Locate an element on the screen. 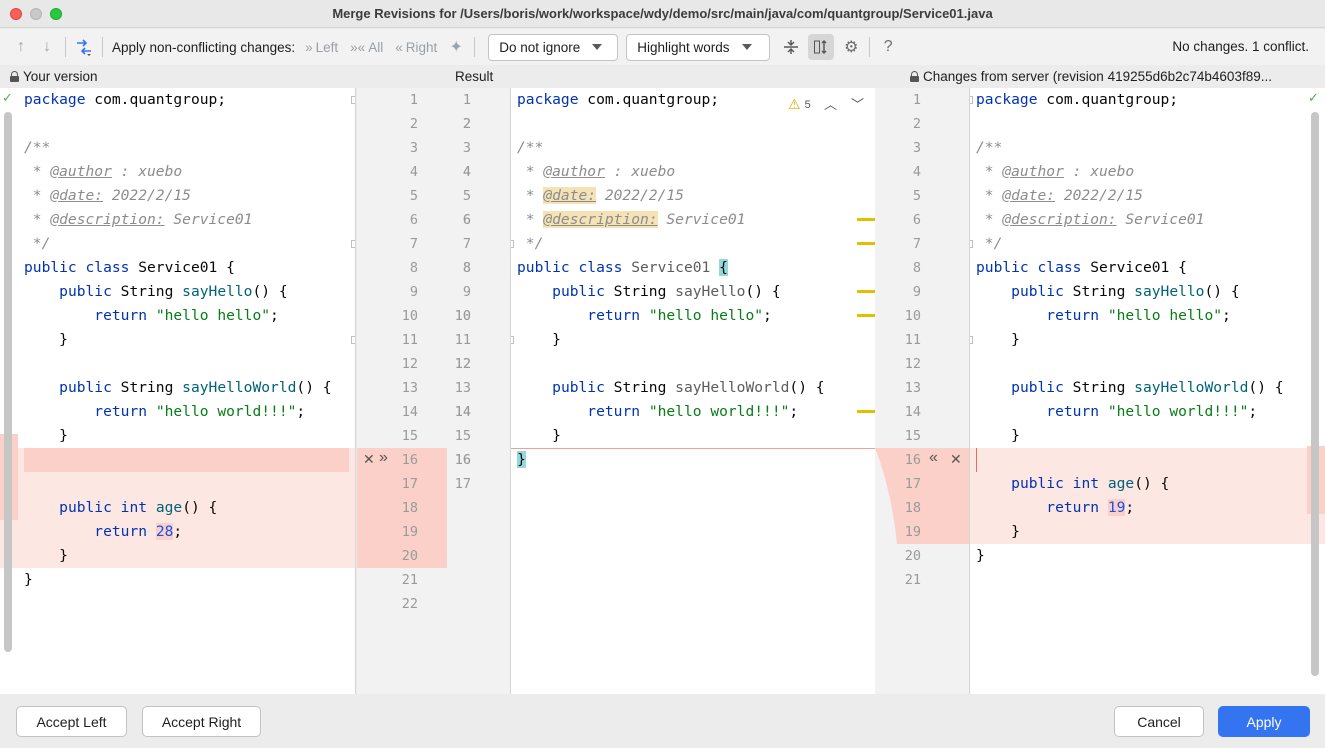  apply-non-conflicting-label: Apply non-conflicting changes: is located at coordinates (204, 47).